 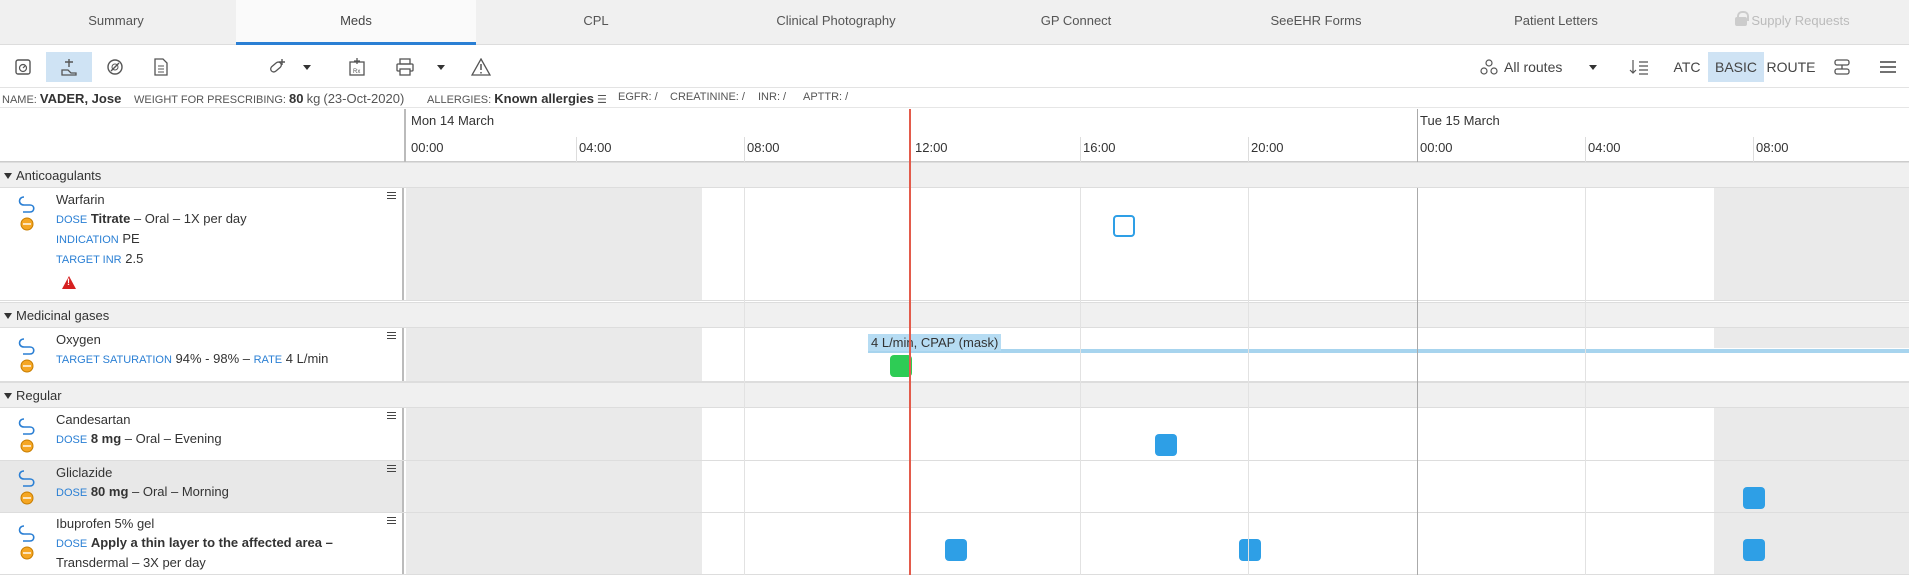 What do you see at coordinates (596, 22) in the screenshot?
I see `tab-cpl: CPL` at bounding box center [596, 22].